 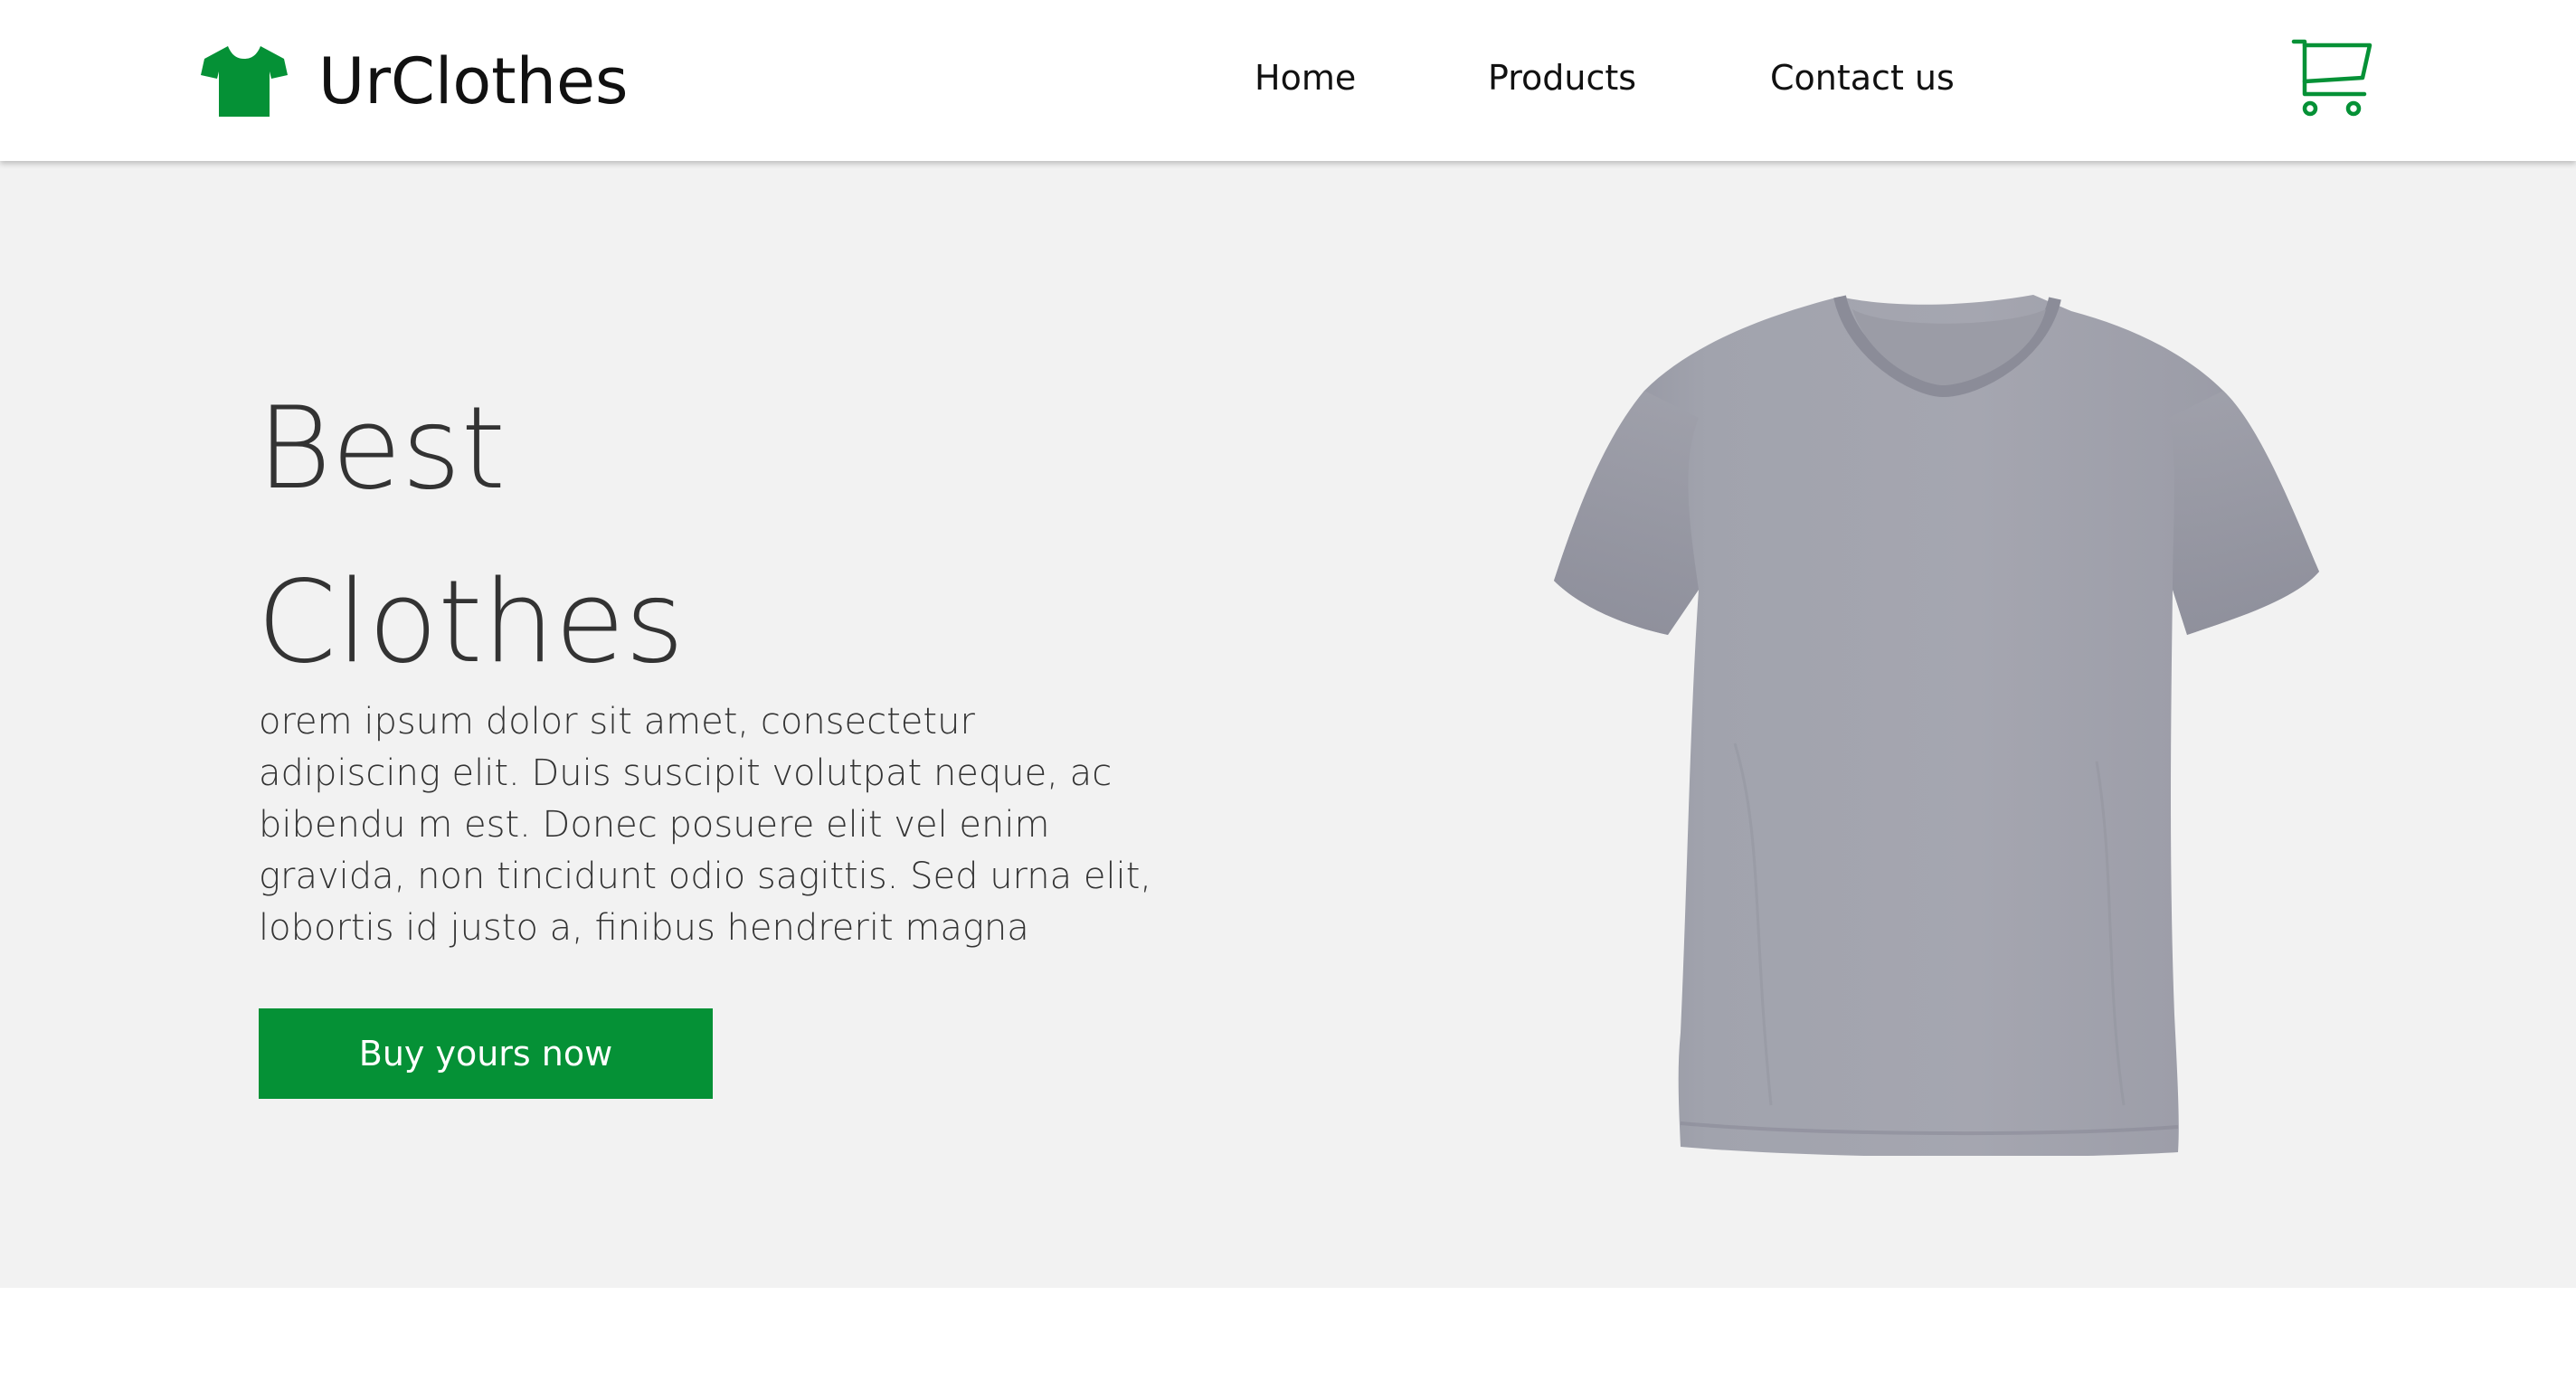 I want to click on buy-now-button: Buy yours now, so click(x=486, y=1053).